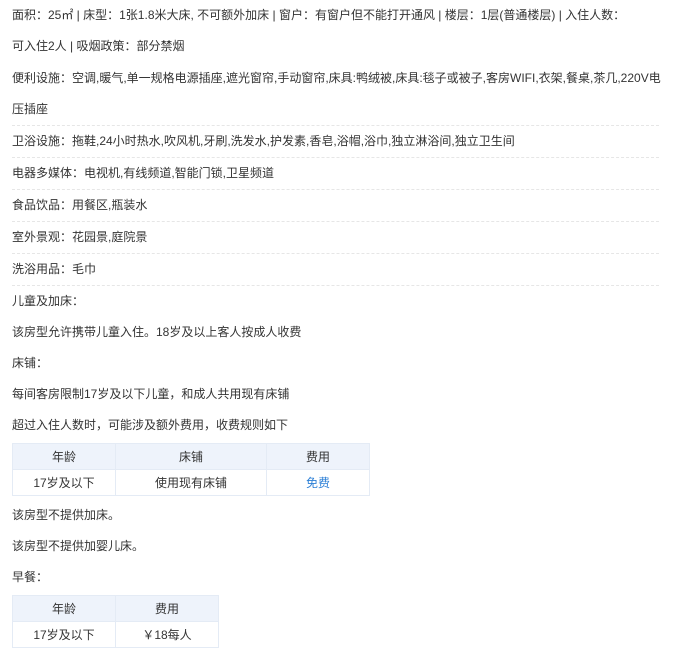 The height and width of the screenshot is (648, 675). I want to click on facility-media: 电器多媒体：电视机,有线频道,智能门锁,卫星频道, so click(143, 173).